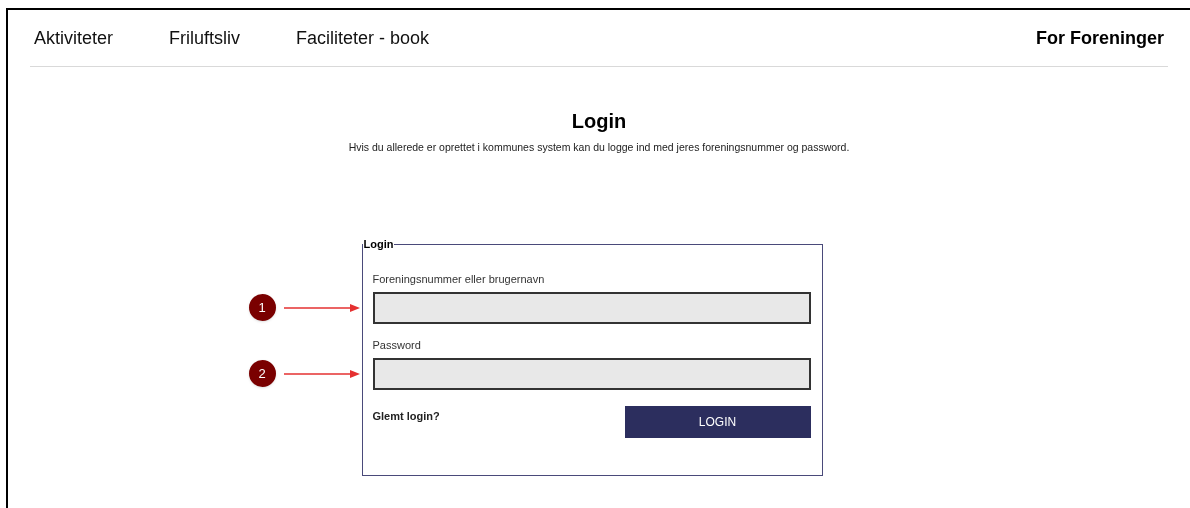 The image size is (1190, 508). Describe the element at coordinates (378, 244) in the screenshot. I see `panel-legend: Login` at that location.